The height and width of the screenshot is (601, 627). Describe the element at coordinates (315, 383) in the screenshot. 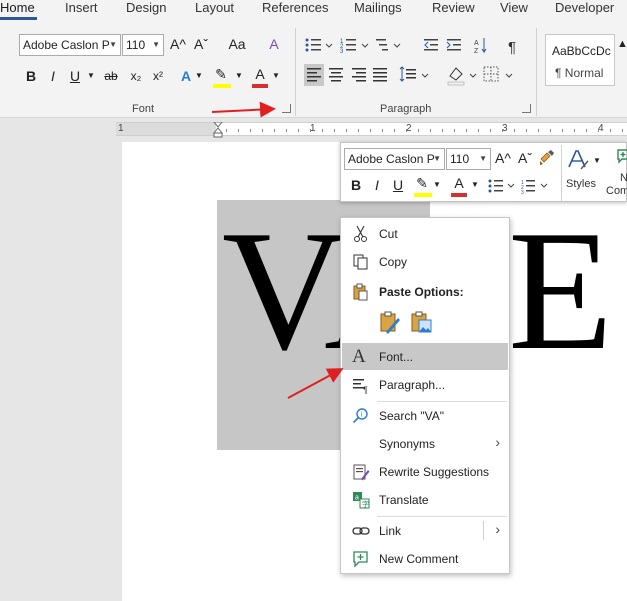

I see `annotation-arrow-font` at that location.